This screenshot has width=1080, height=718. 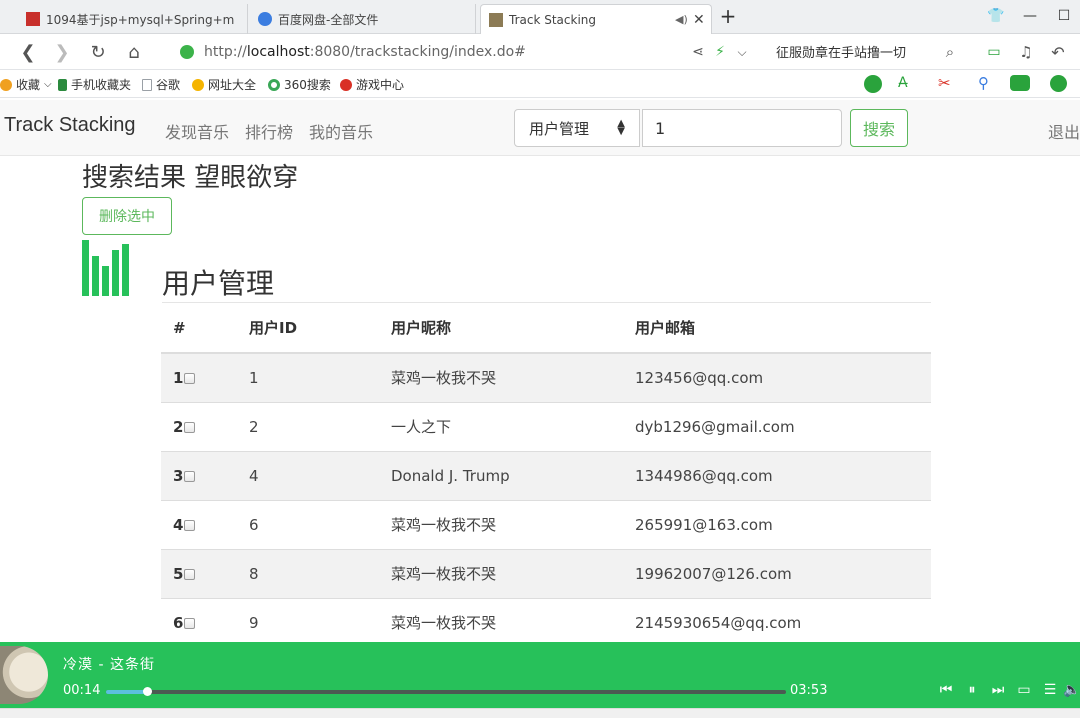 What do you see at coordinates (1064, 131) in the screenshot?
I see `logout-link: 退出` at bounding box center [1064, 131].